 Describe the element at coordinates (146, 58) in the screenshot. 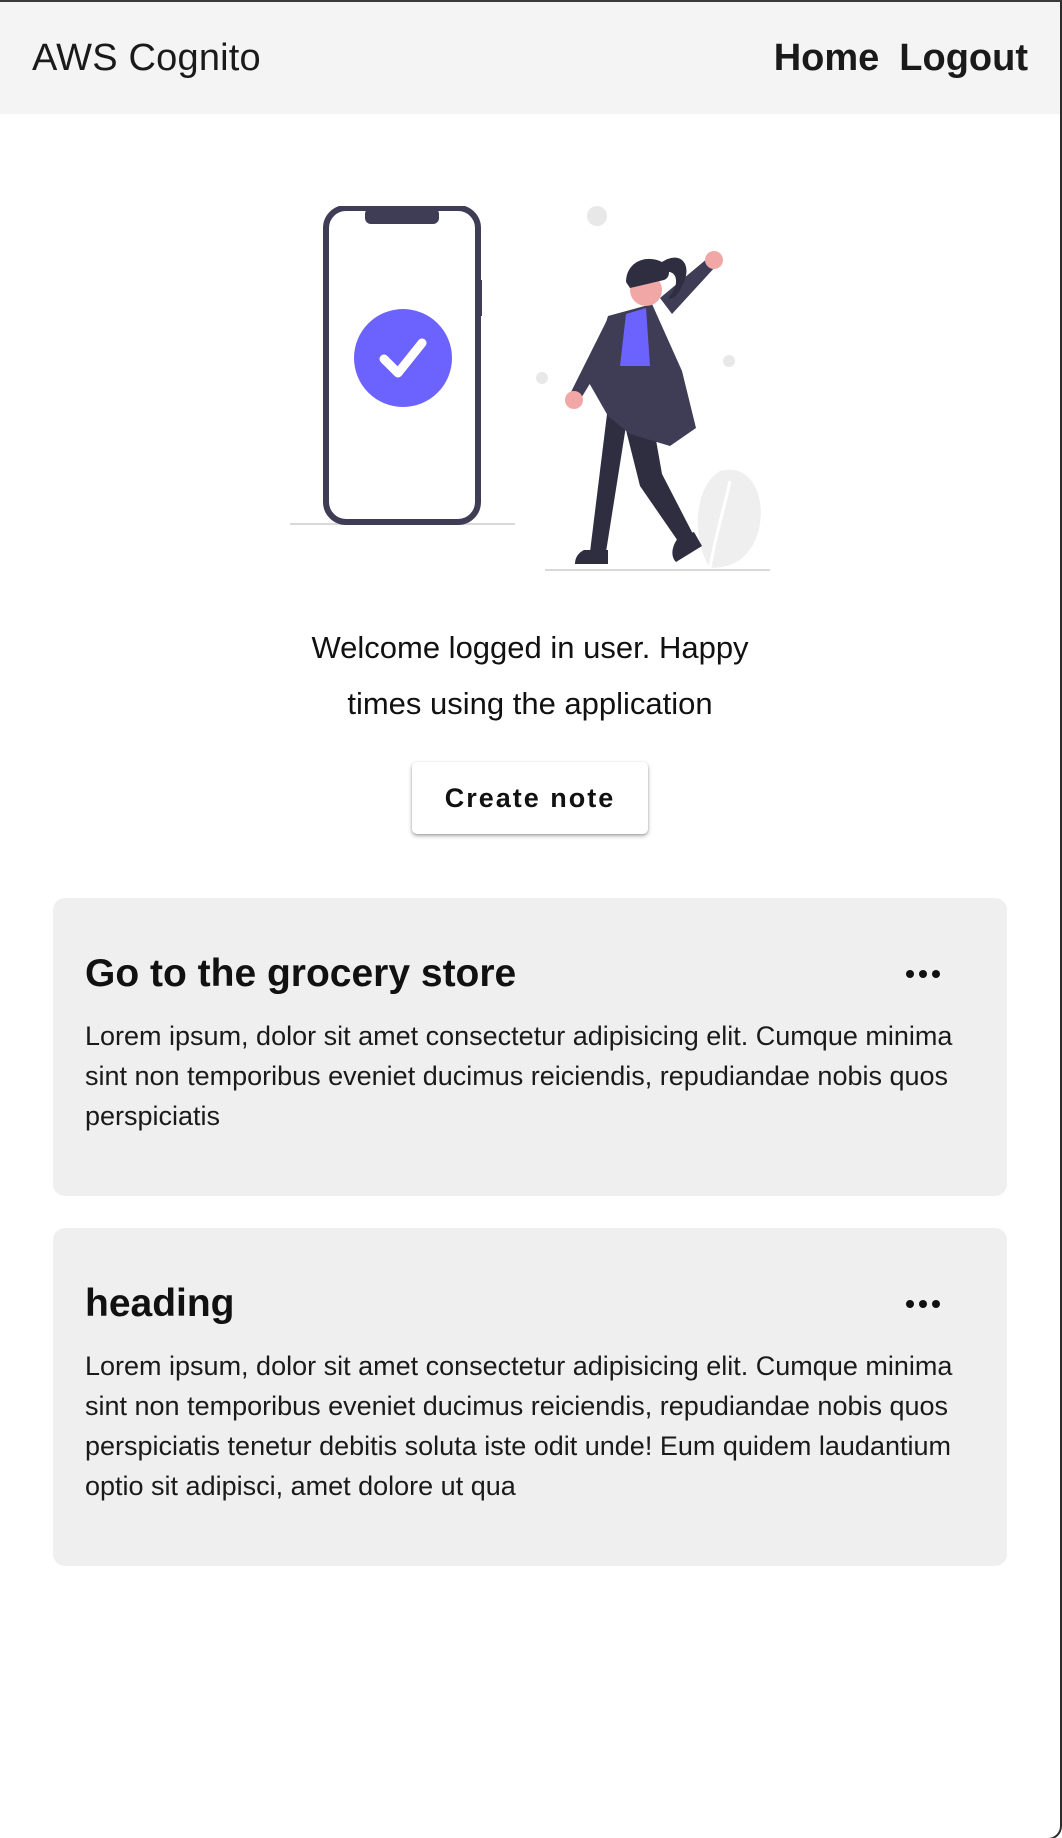

I see `brand-title: AWS Cognito` at that location.